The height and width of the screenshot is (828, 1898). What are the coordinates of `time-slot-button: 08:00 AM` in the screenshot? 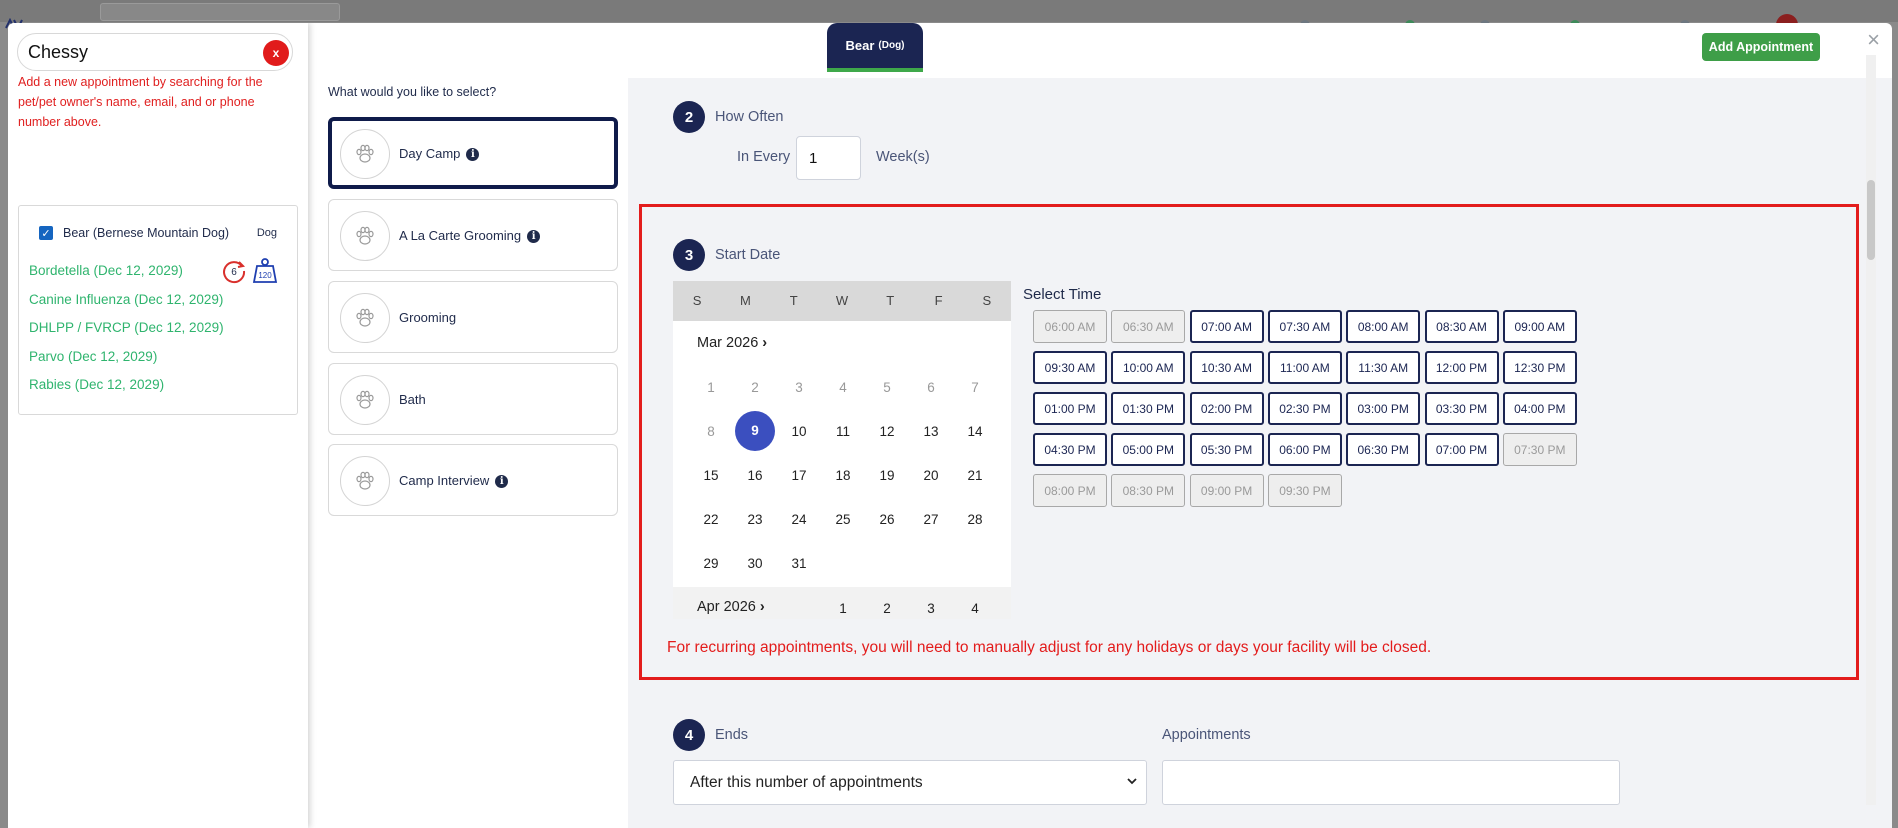 It's located at (1383, 326).